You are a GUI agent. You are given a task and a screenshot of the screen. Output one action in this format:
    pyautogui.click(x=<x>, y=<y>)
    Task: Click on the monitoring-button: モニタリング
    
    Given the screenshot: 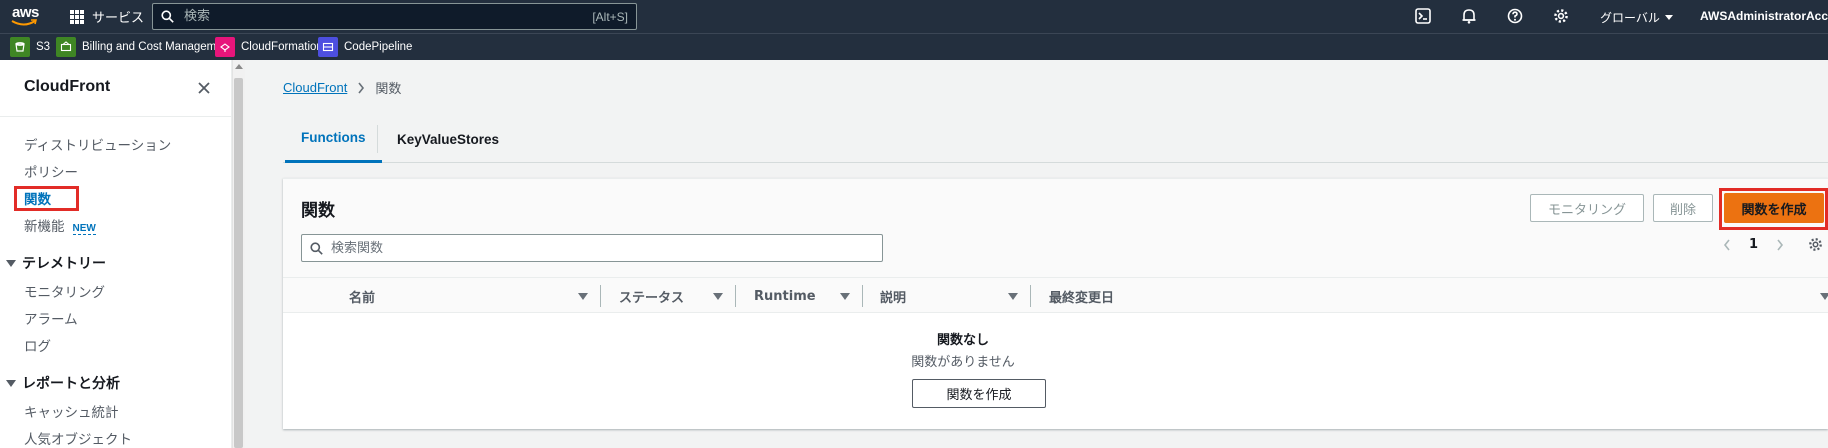 What is the action you would take?
    pyautogui.click(x=1587, y=208)
    